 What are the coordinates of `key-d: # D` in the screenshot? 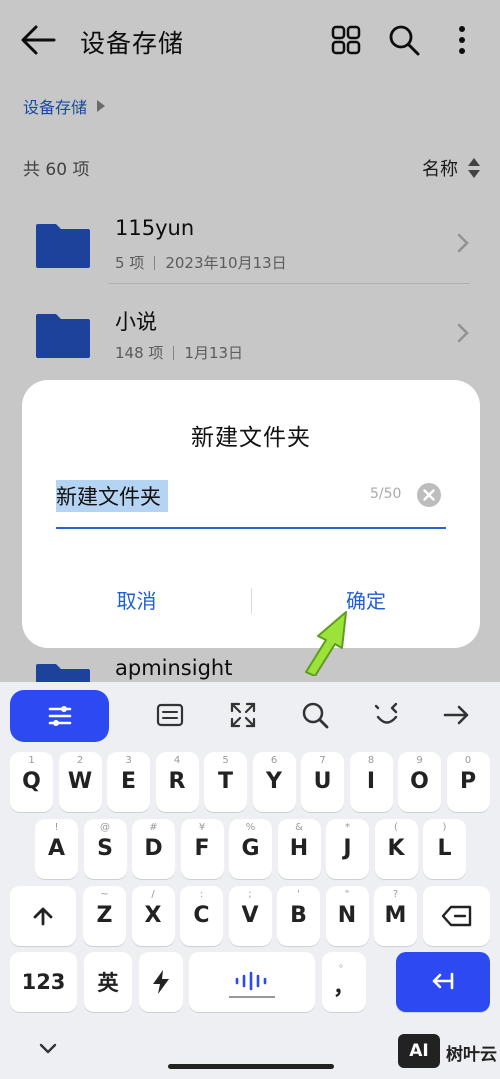 It's located at (153, 849).